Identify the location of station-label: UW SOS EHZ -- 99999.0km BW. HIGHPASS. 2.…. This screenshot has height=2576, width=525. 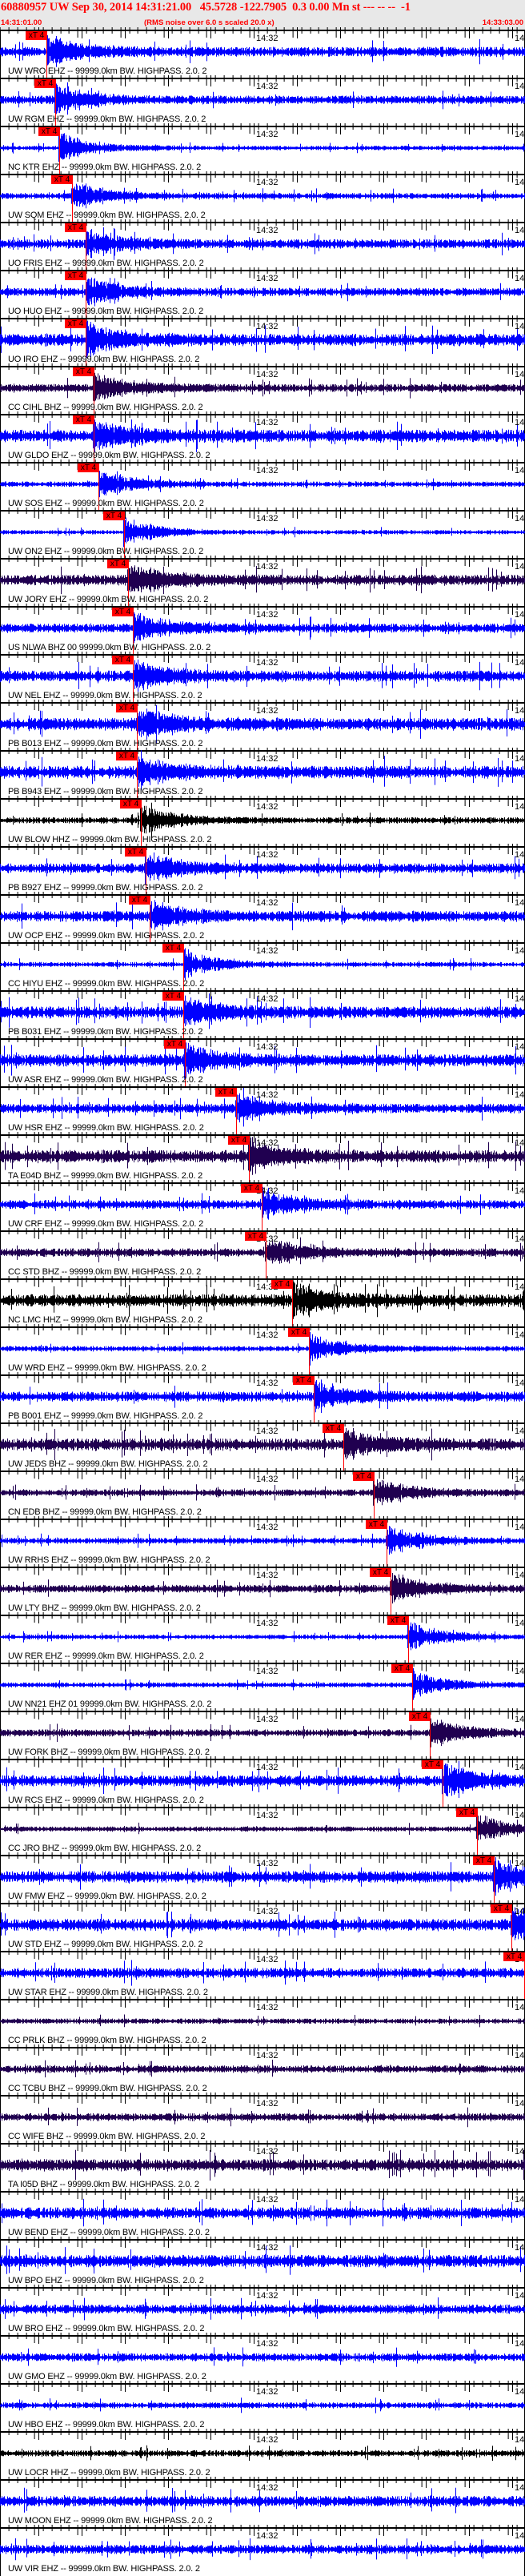
(106, 504).